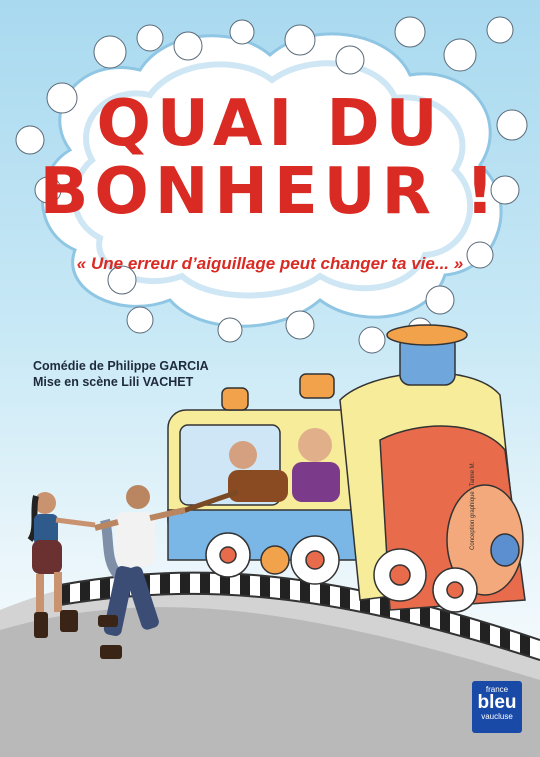  I want to click on france-bleu-logo: france bleu vaucluse, so click(497, 707).